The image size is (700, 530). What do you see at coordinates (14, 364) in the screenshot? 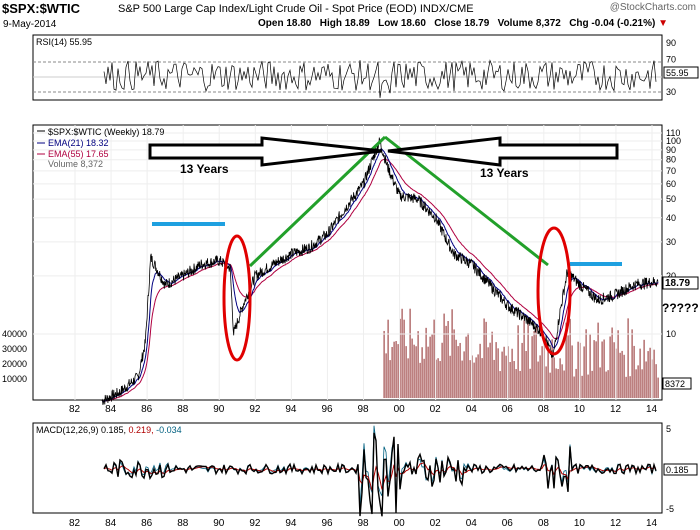
I see `volume-tick-label: 20000` at bounding box center [14, 364].